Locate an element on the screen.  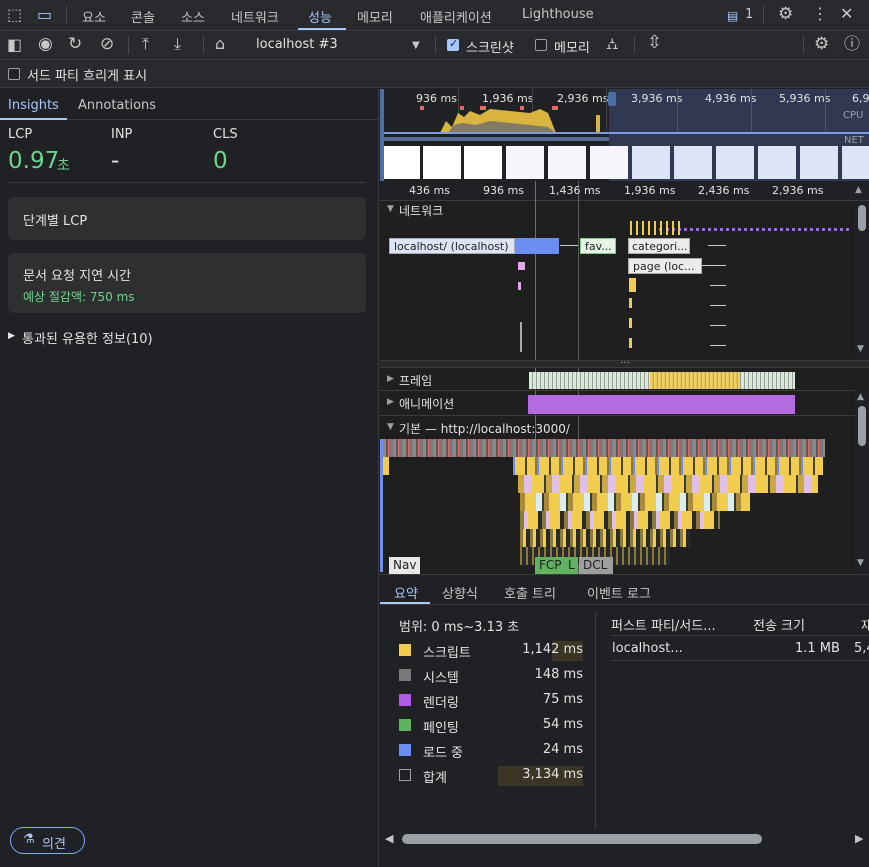
tab-call-tree: 호출 트리 is located at coordinates (530, 592).